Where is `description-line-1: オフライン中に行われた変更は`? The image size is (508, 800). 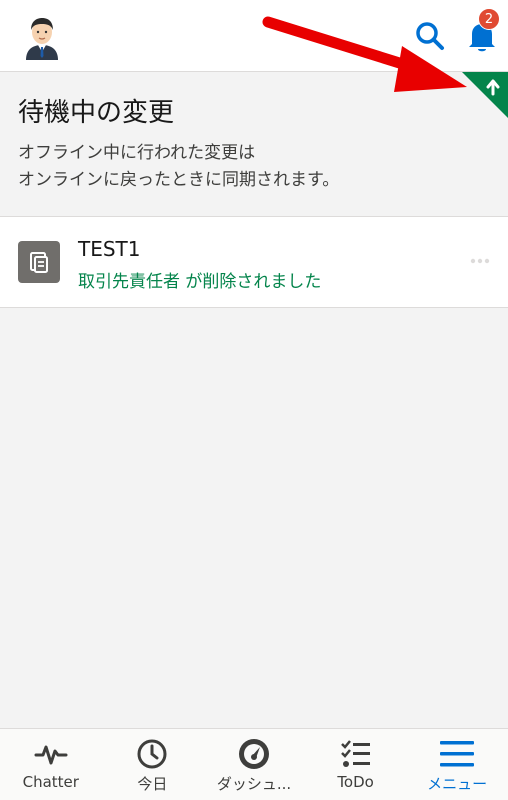
description-line-1: オフライン中に行われた変更は is located at coordinates (137, 153).